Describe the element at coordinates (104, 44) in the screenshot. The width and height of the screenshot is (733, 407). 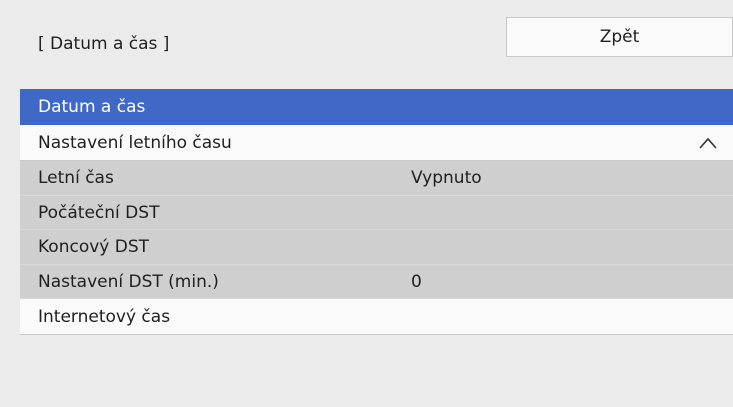
I see `breadcrumb: [ Datum a čas ]` at that location.